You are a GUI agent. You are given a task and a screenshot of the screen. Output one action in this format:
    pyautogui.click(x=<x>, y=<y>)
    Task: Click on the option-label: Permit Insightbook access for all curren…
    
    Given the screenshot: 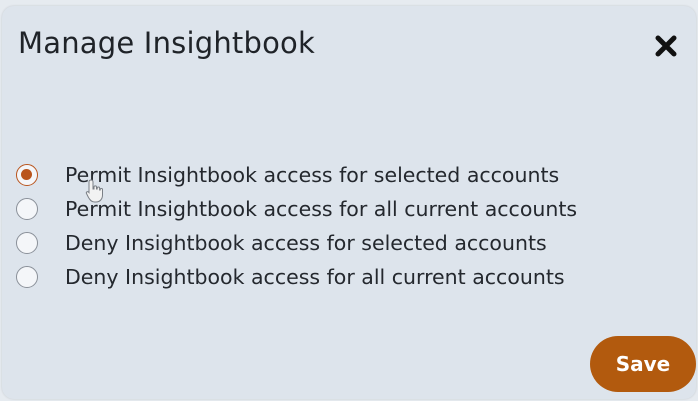 What is the action you would take?
    pyautogui.click(x=321, y=209)
    